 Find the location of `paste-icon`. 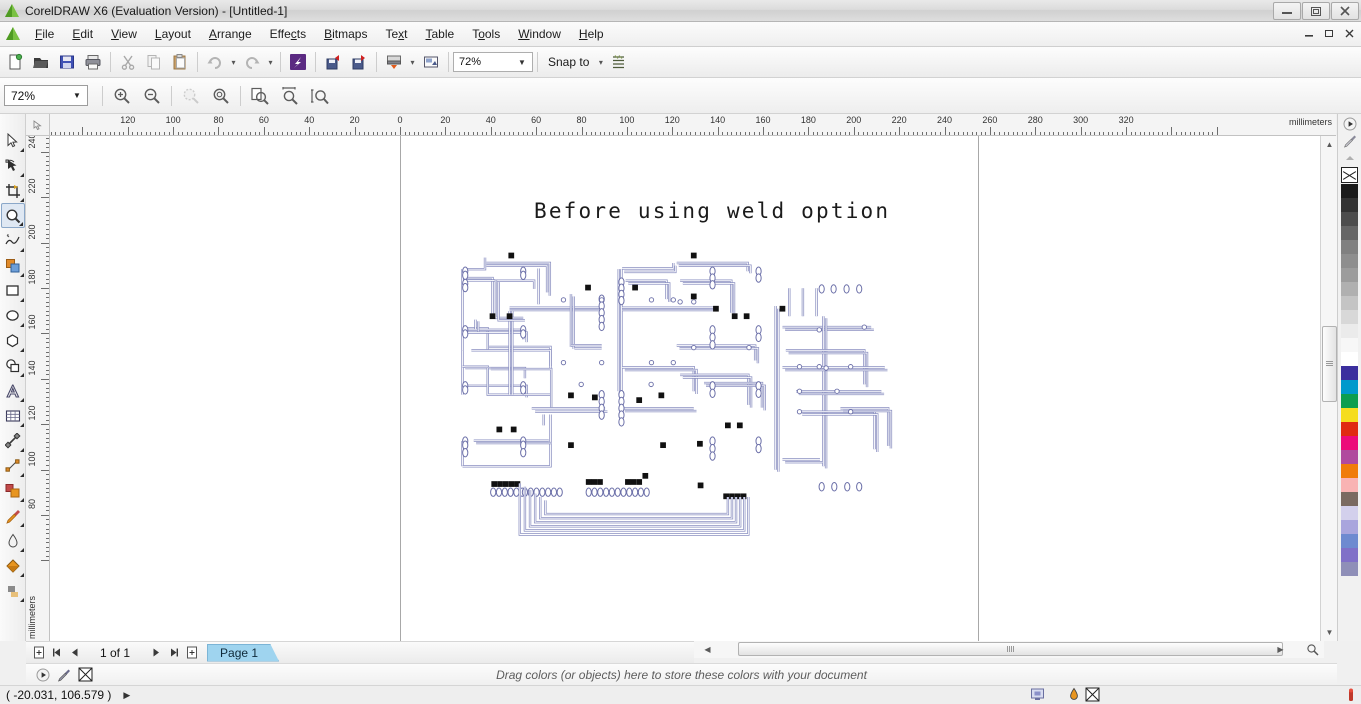

paste-icon is located at coordinates (180, 62).